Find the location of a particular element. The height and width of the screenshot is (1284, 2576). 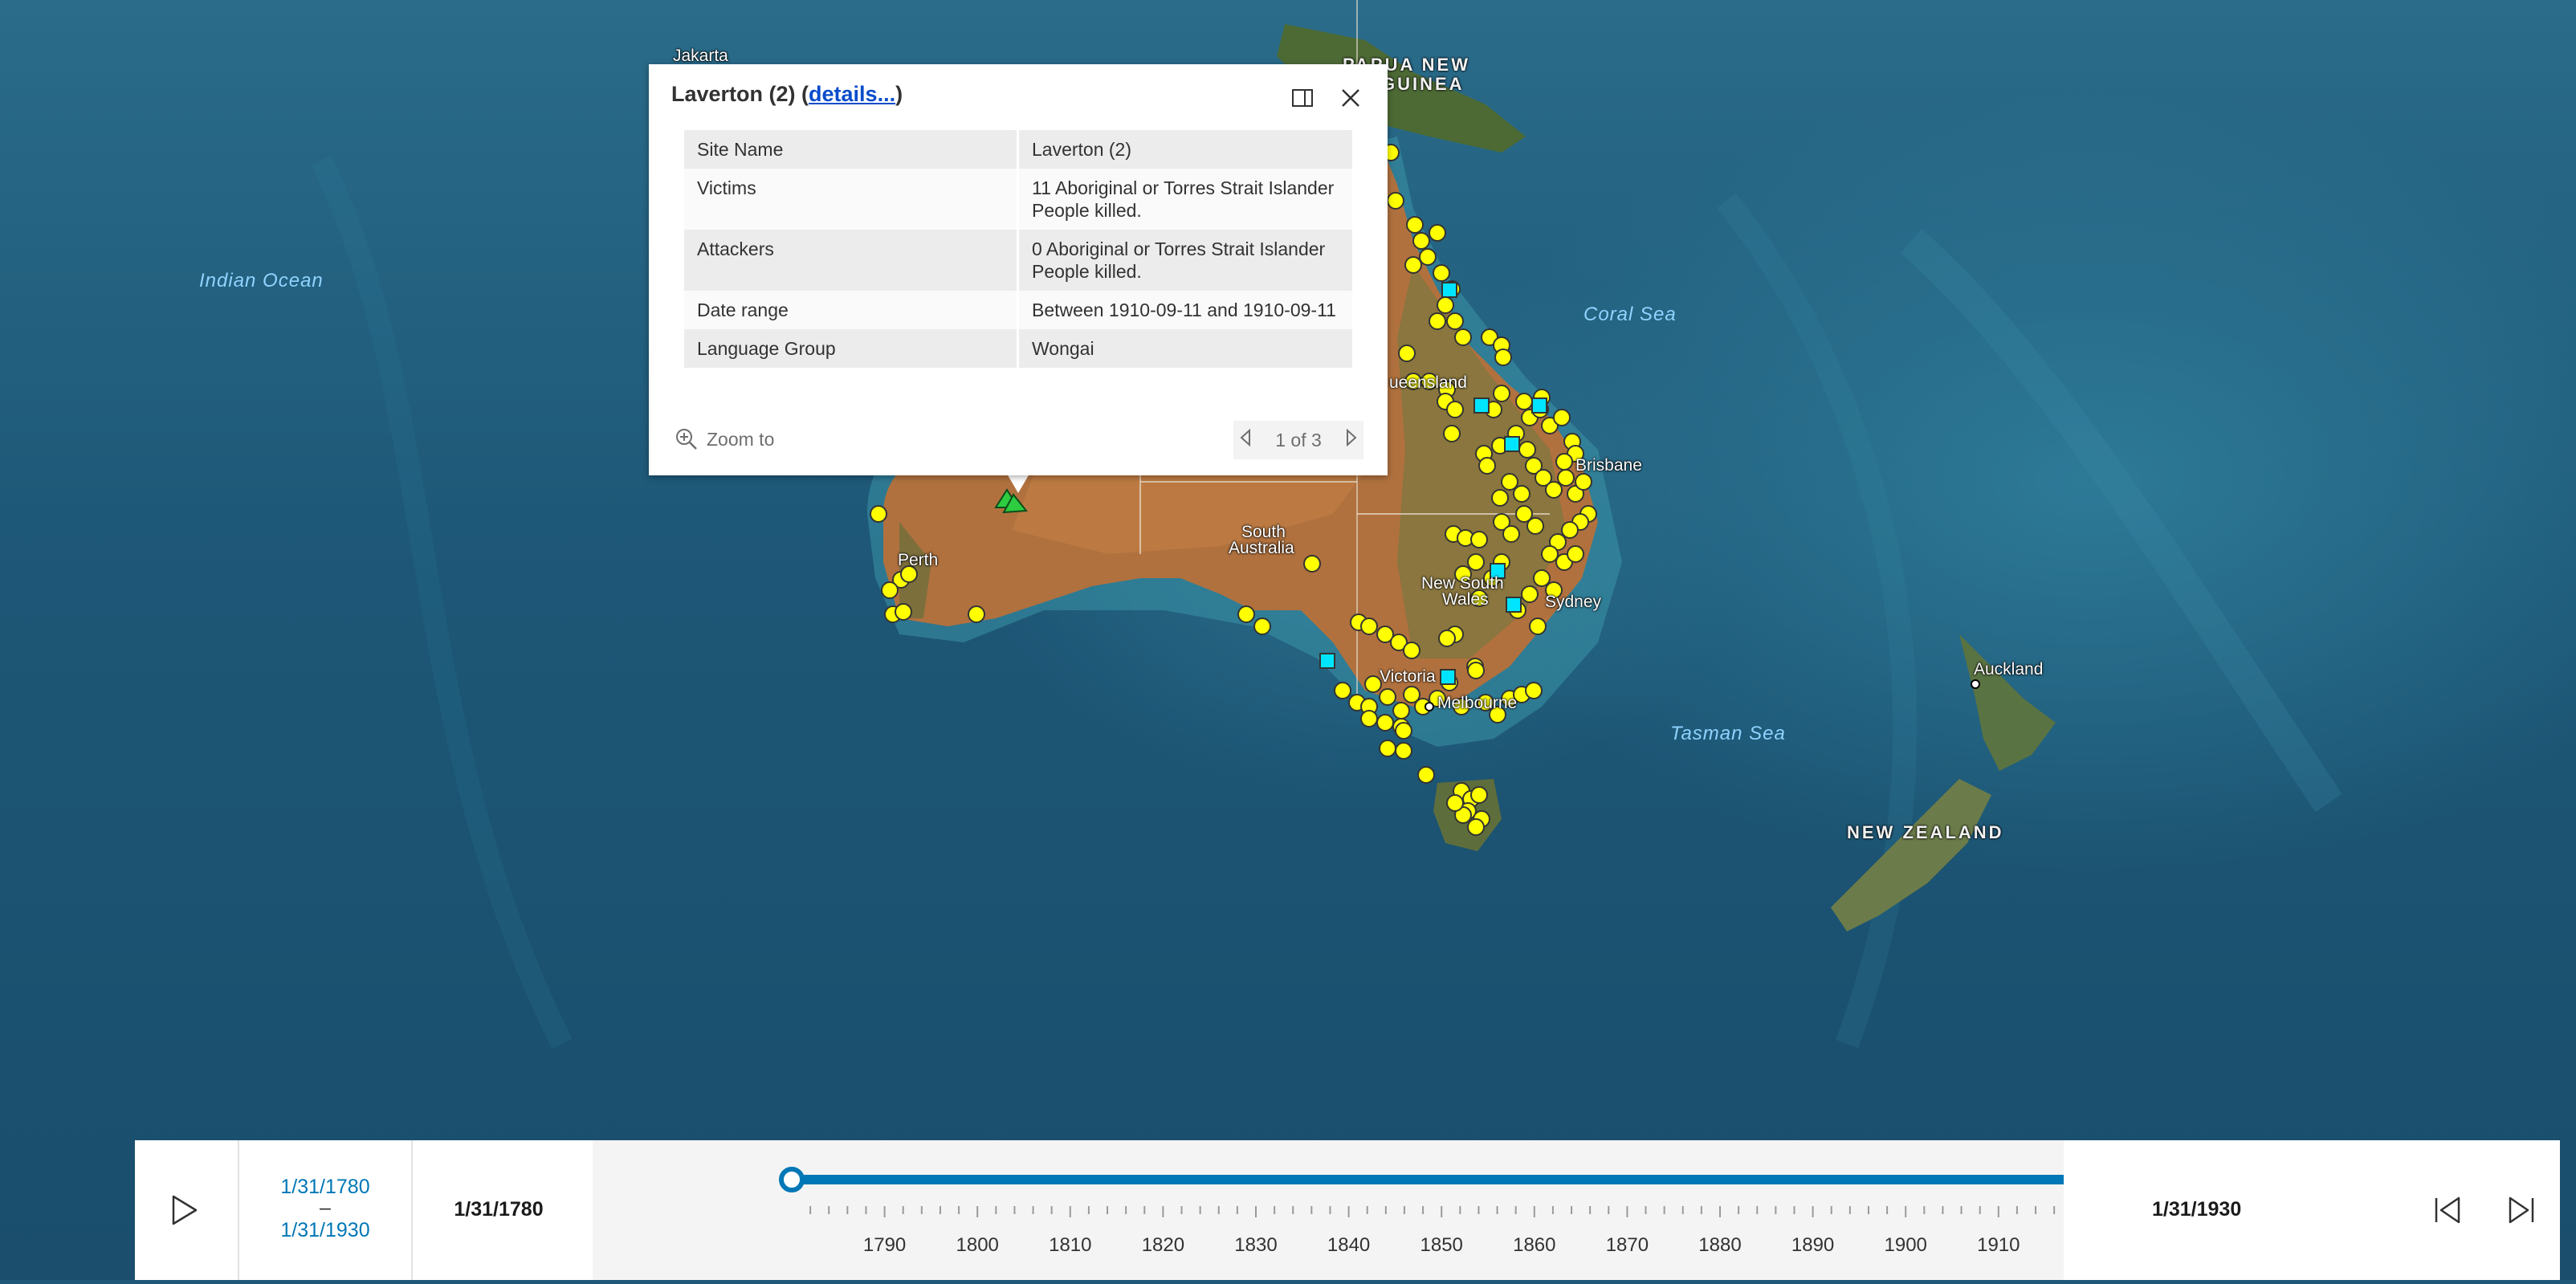

close-icon is located at coordinates (1350, 98).